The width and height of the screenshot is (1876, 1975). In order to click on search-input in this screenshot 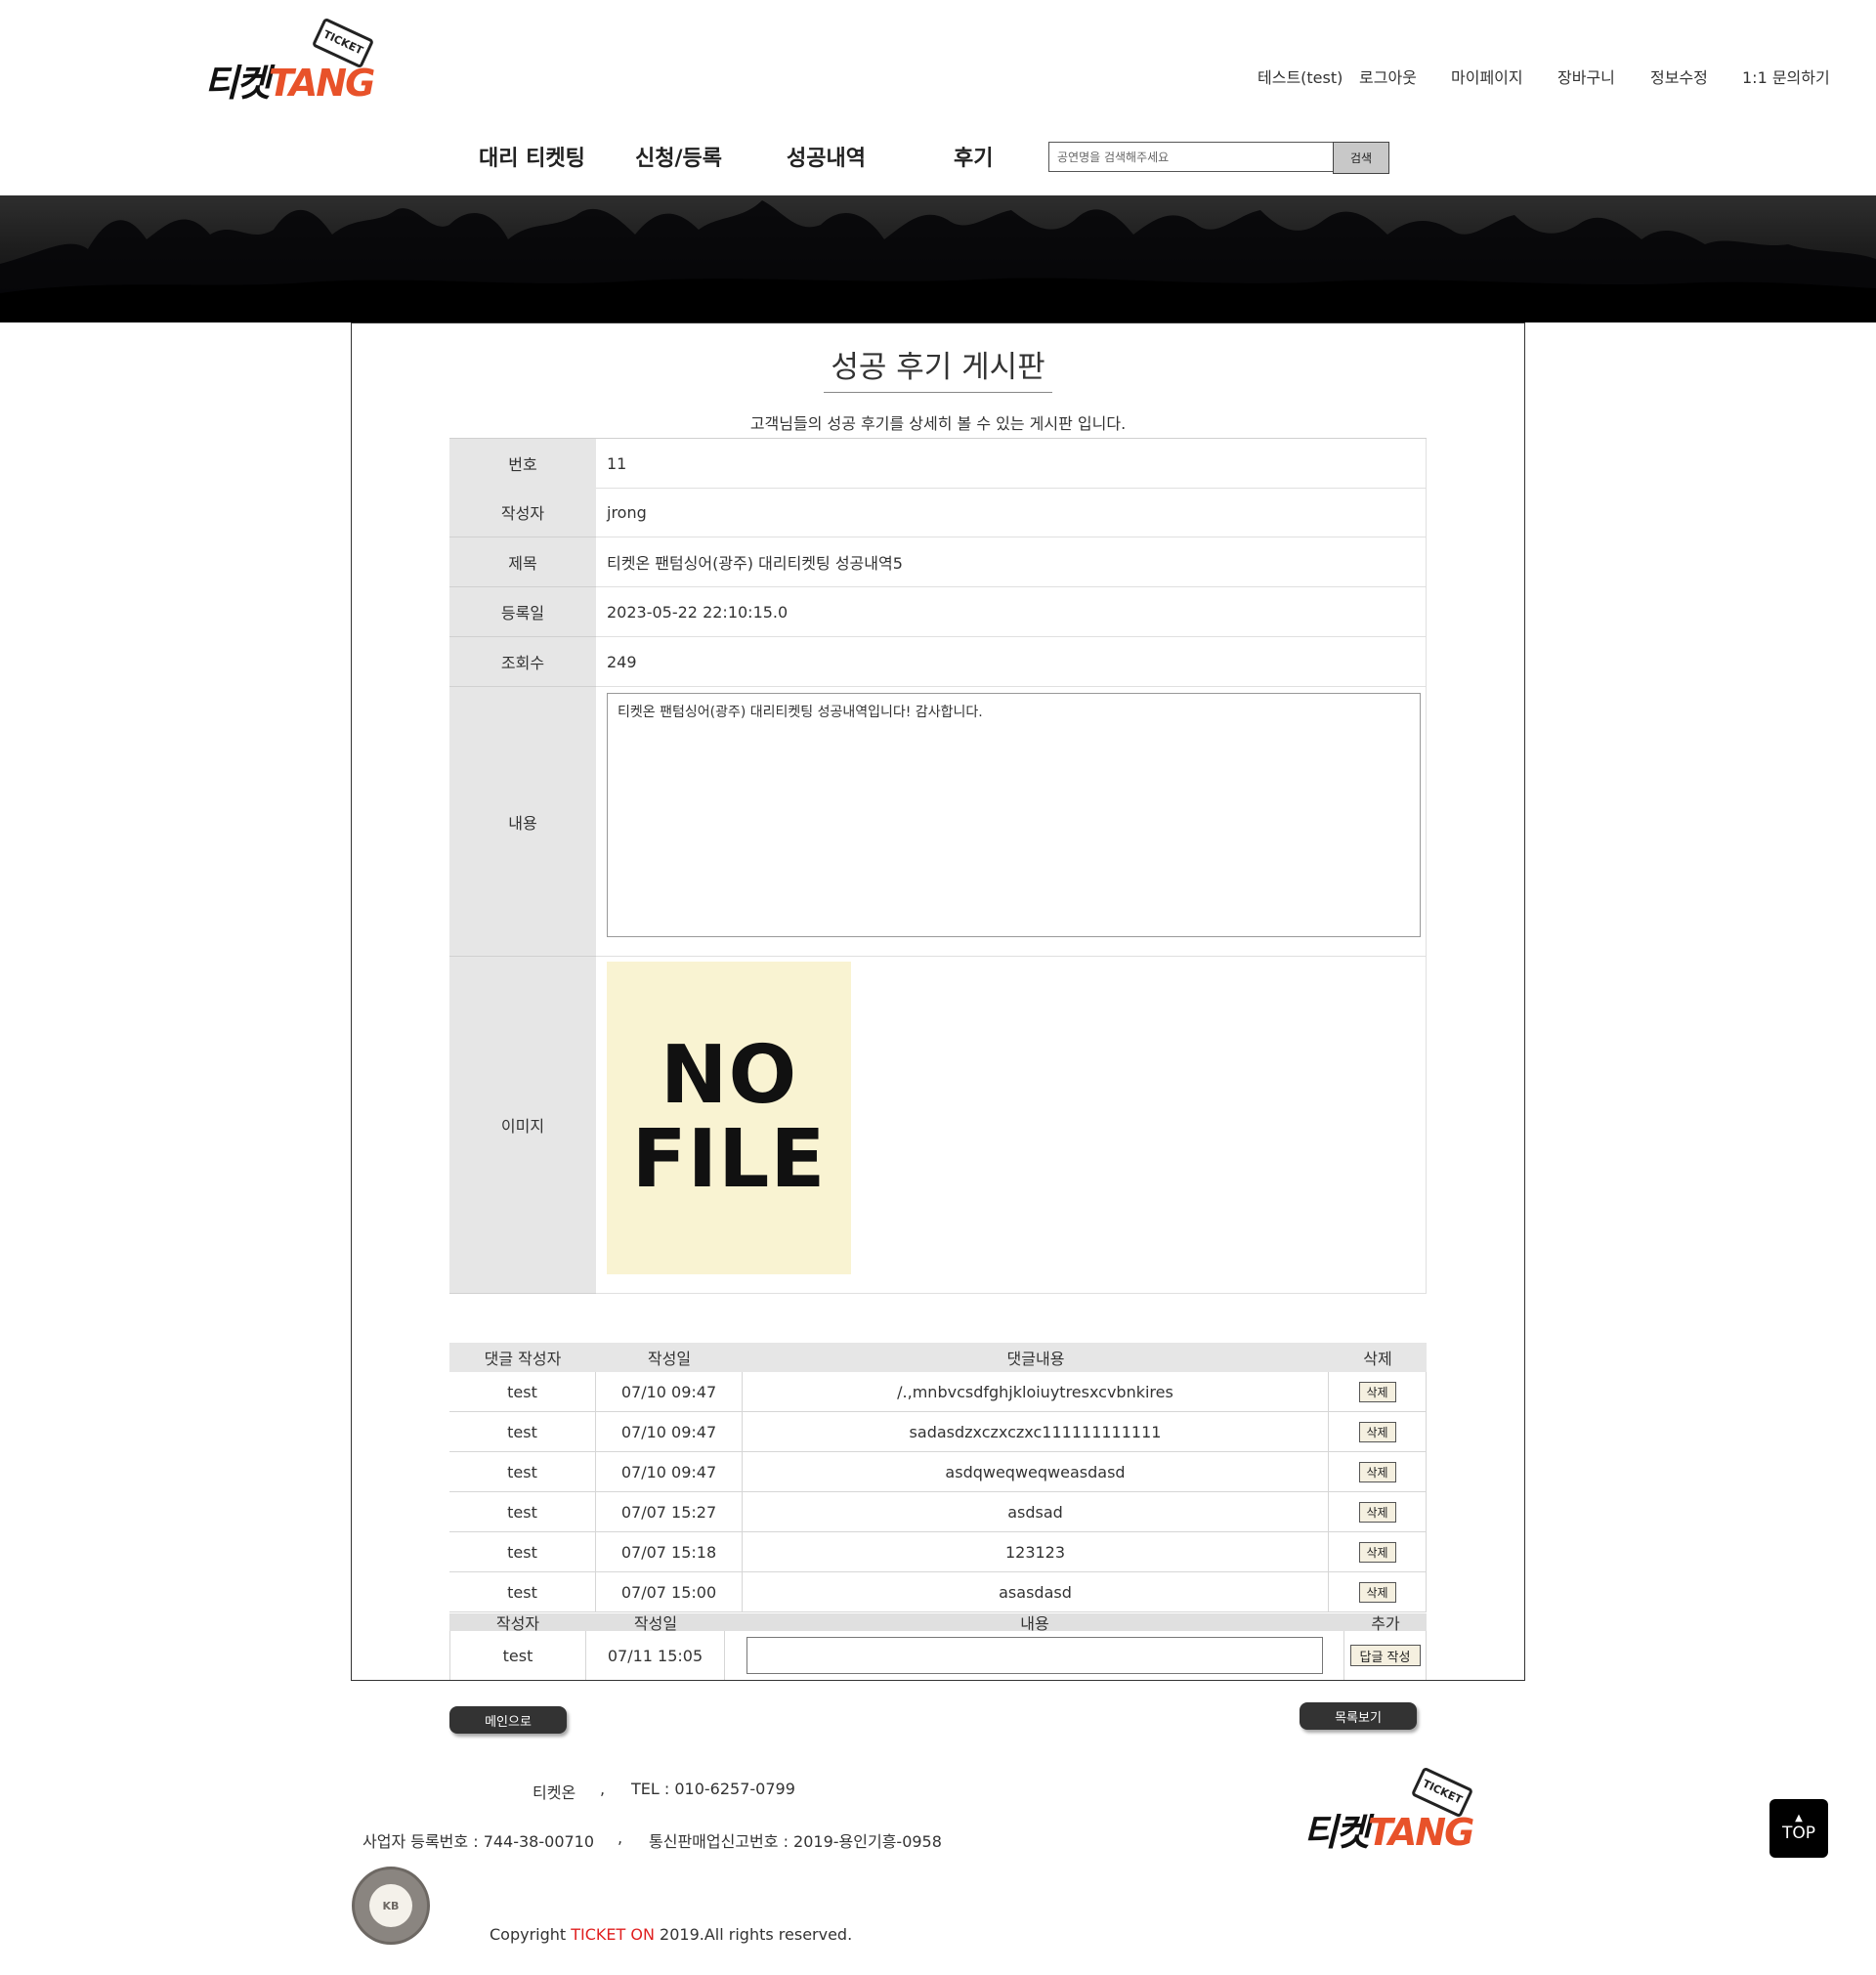, I will do `click(1203, 157)`.